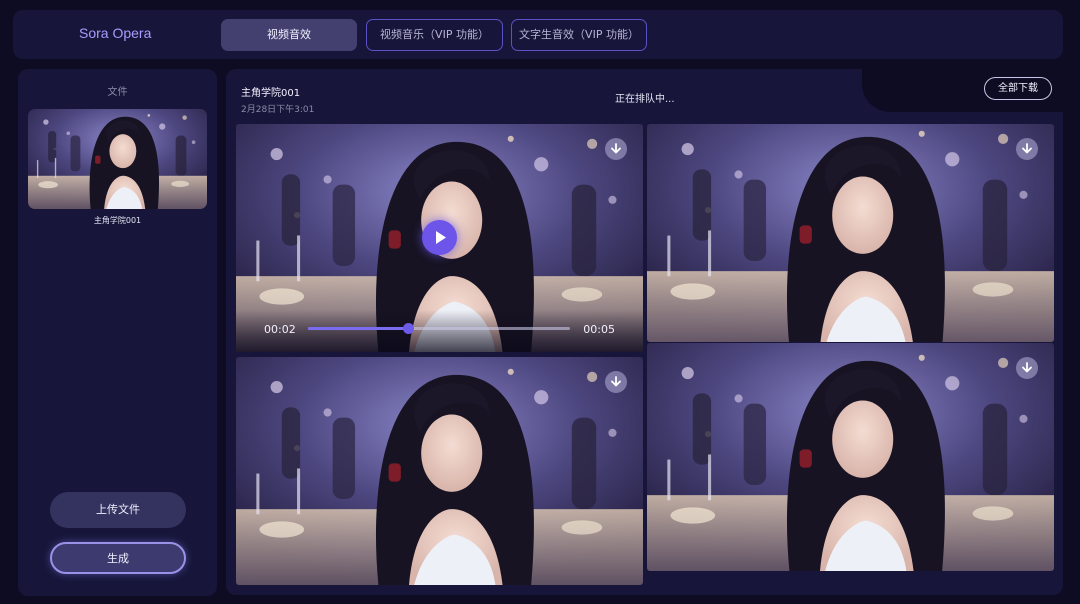  What do you see at coordinates (289, 35) in the screenshot?
I see `tab-video-sfx: 视频音效` at bounding box center [289, 35].